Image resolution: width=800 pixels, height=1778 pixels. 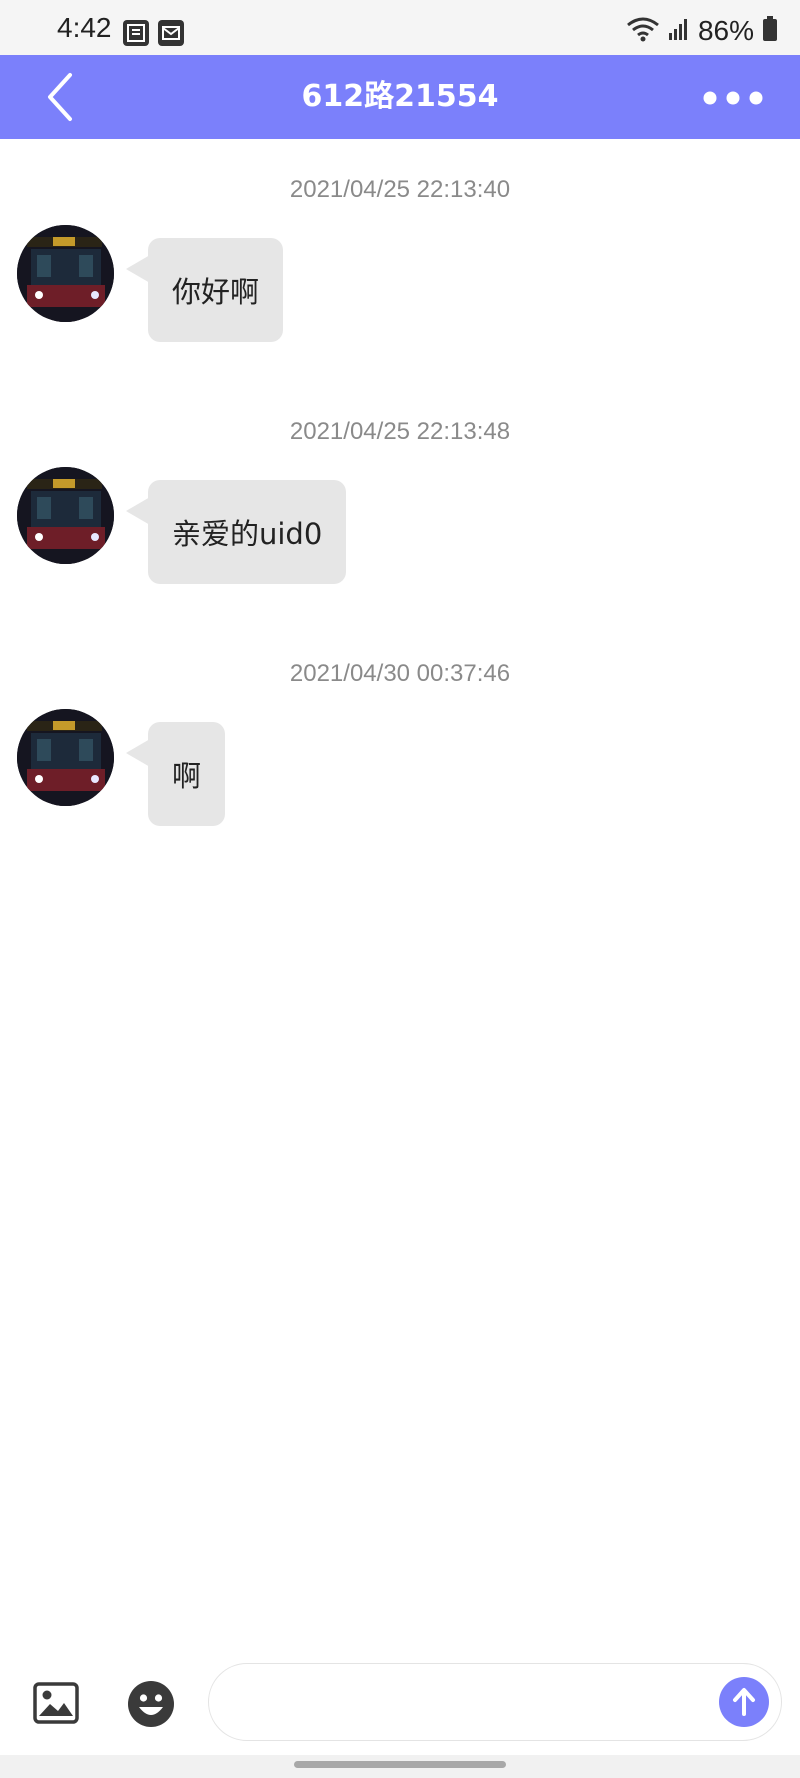 What do you see at coordinates (400, 431) in the screenshot?
I see `message-timestamp: 2021/04/25 22:13:48` at bounding box center [400, 431].